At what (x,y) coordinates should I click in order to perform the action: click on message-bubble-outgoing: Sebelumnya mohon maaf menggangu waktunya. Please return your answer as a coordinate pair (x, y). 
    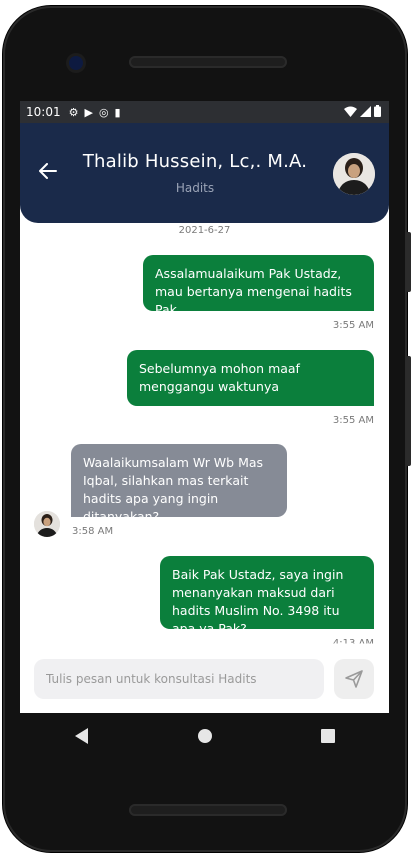
    Looking at the image, I should click on (250, 378).